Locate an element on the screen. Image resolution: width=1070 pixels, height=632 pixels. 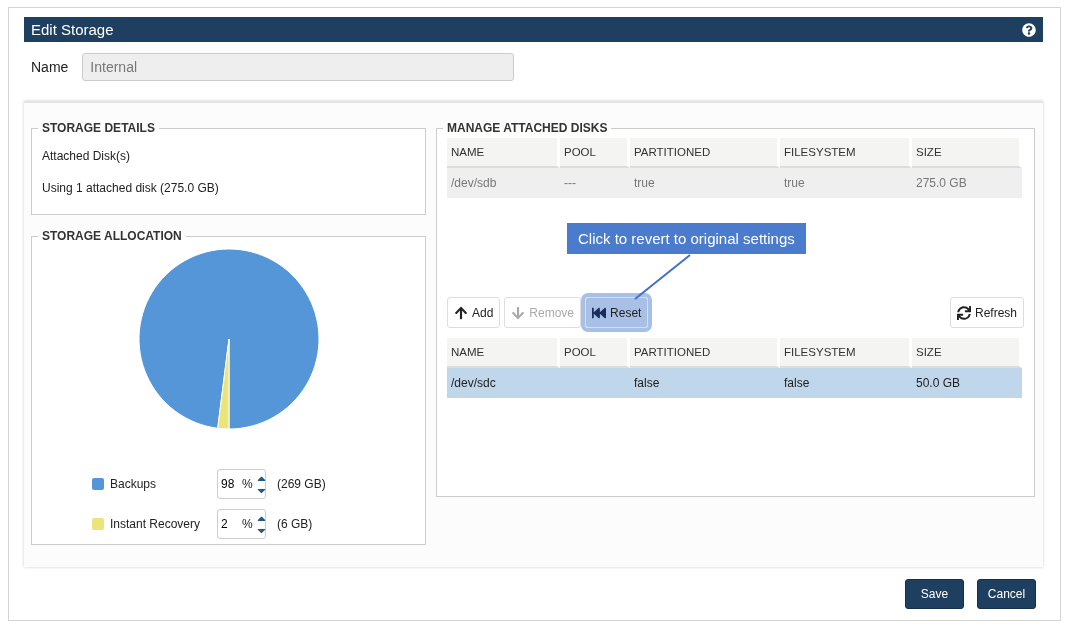
field-label: Name is located at coordinates (50, 67).